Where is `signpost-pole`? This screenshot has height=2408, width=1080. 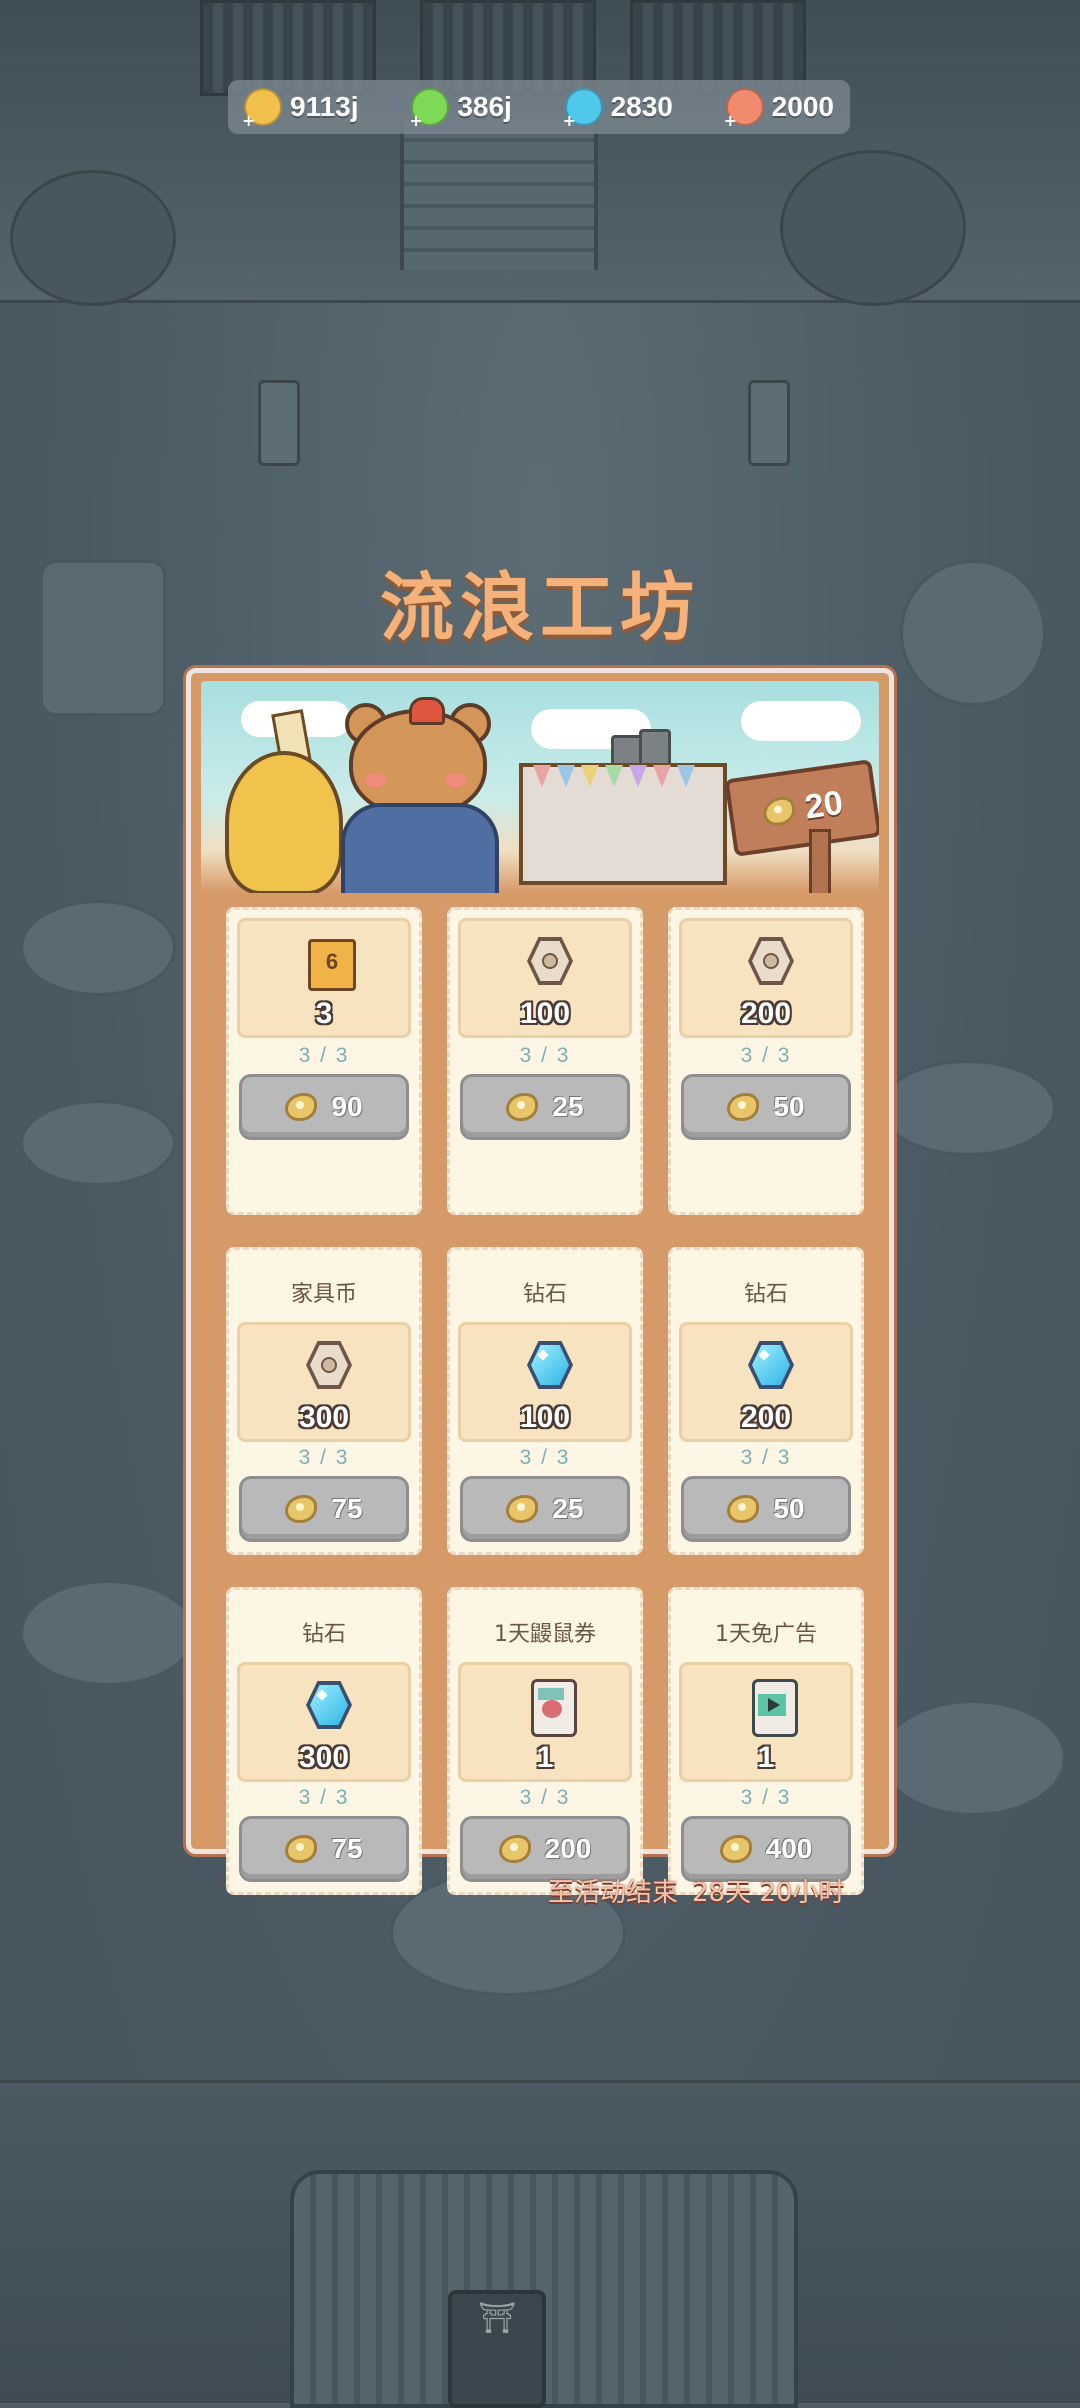
signpost-pole is located at coordinates (820, 861).